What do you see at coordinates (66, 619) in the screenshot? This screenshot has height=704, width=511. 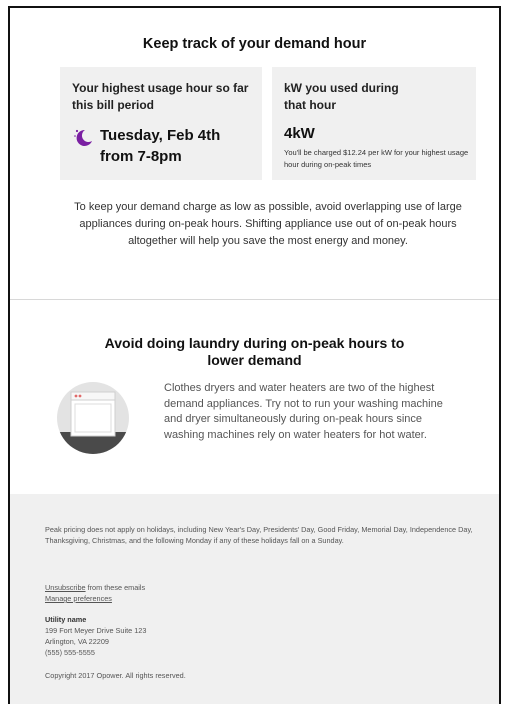 I see `utility-name: Utility name` at bounding box center [66, 619].